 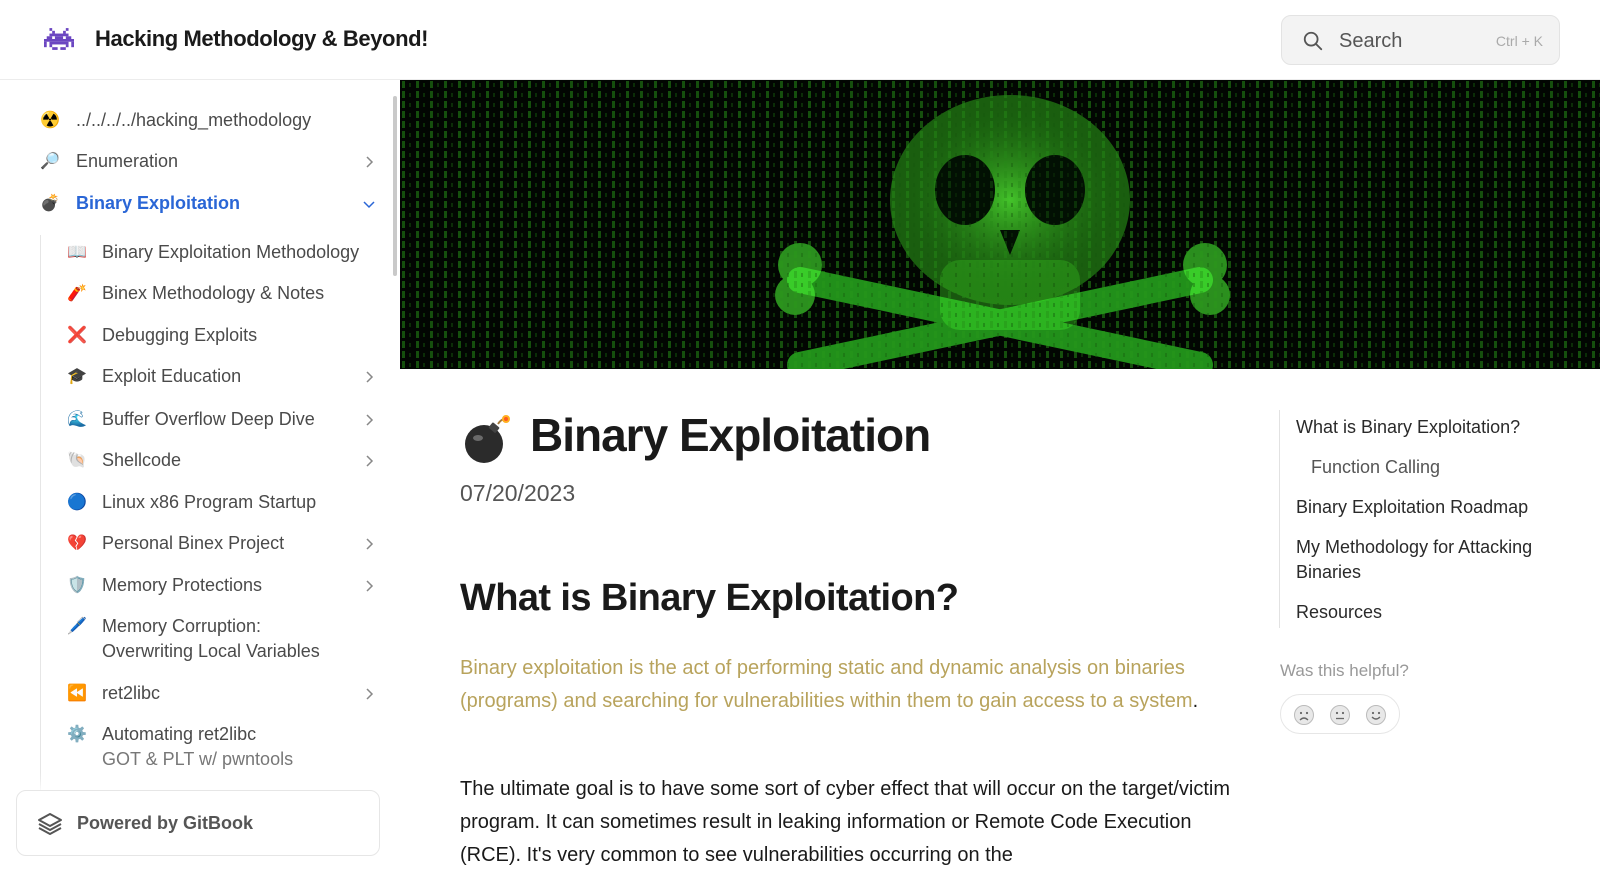 What do you see at coordinates (369, 204) in the screenshot?
I see `chevron-down-icon` at bounding box center [369, 204].